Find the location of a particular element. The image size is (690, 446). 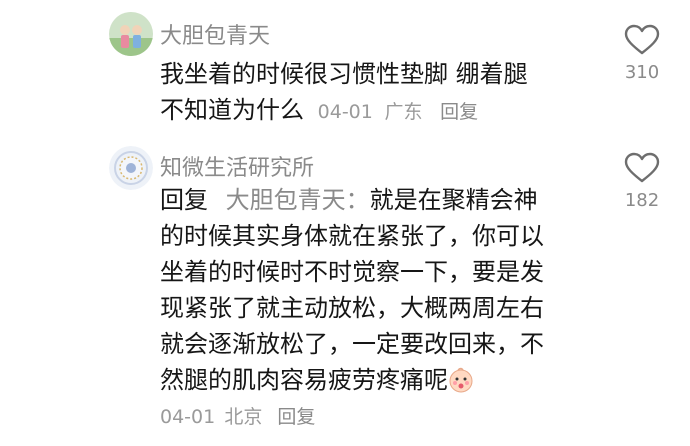

comment-text-line: 的时候其实身体就在紧张了，你可以 is located at coordinates (352, 236).